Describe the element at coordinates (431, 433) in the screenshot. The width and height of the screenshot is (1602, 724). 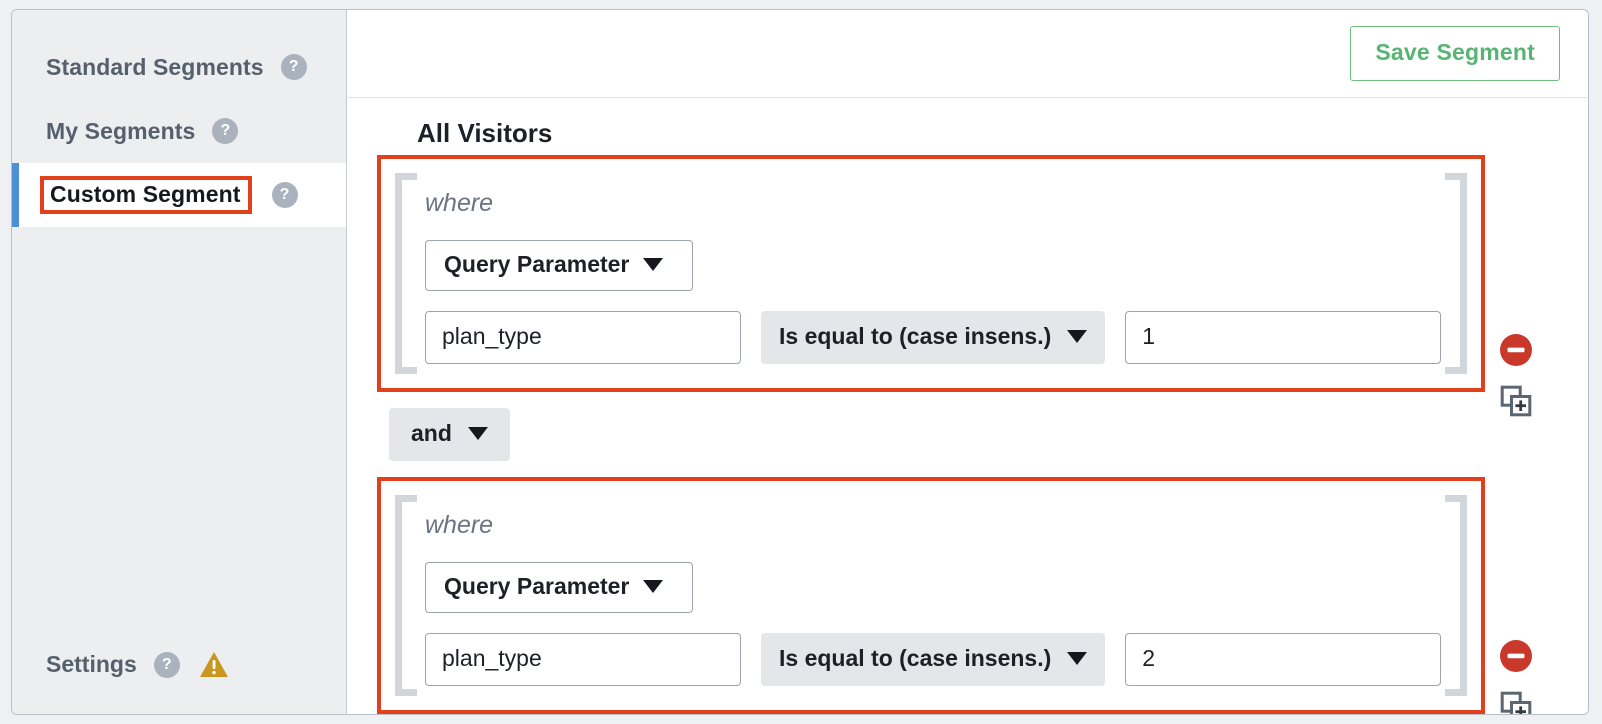
I see `logic-operator-label: and` at that location.